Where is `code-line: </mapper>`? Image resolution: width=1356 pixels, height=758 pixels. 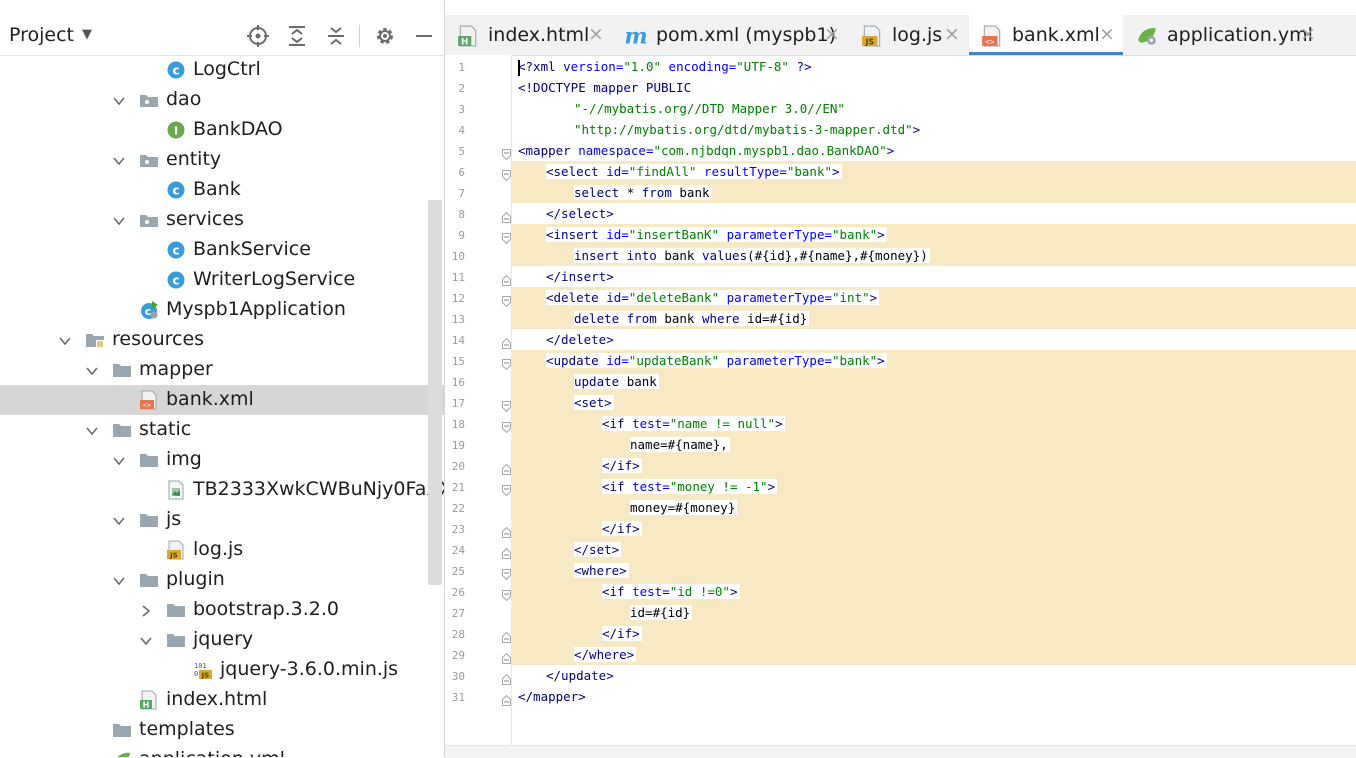
code-line: </mapper> is located at coordinates (929, 696).